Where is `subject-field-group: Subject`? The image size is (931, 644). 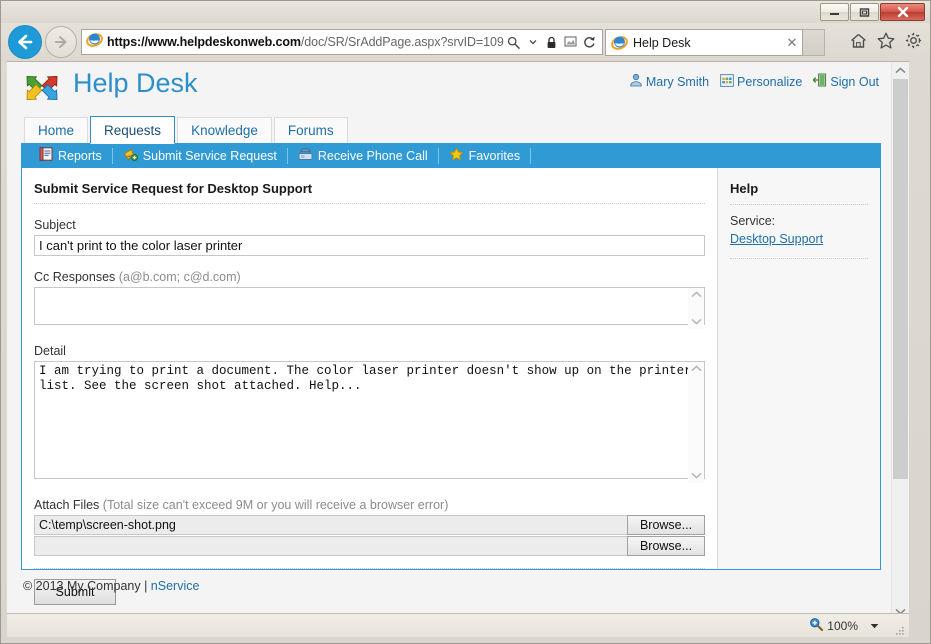 subject-field-group: Subject is located at coordinates (369, 237).